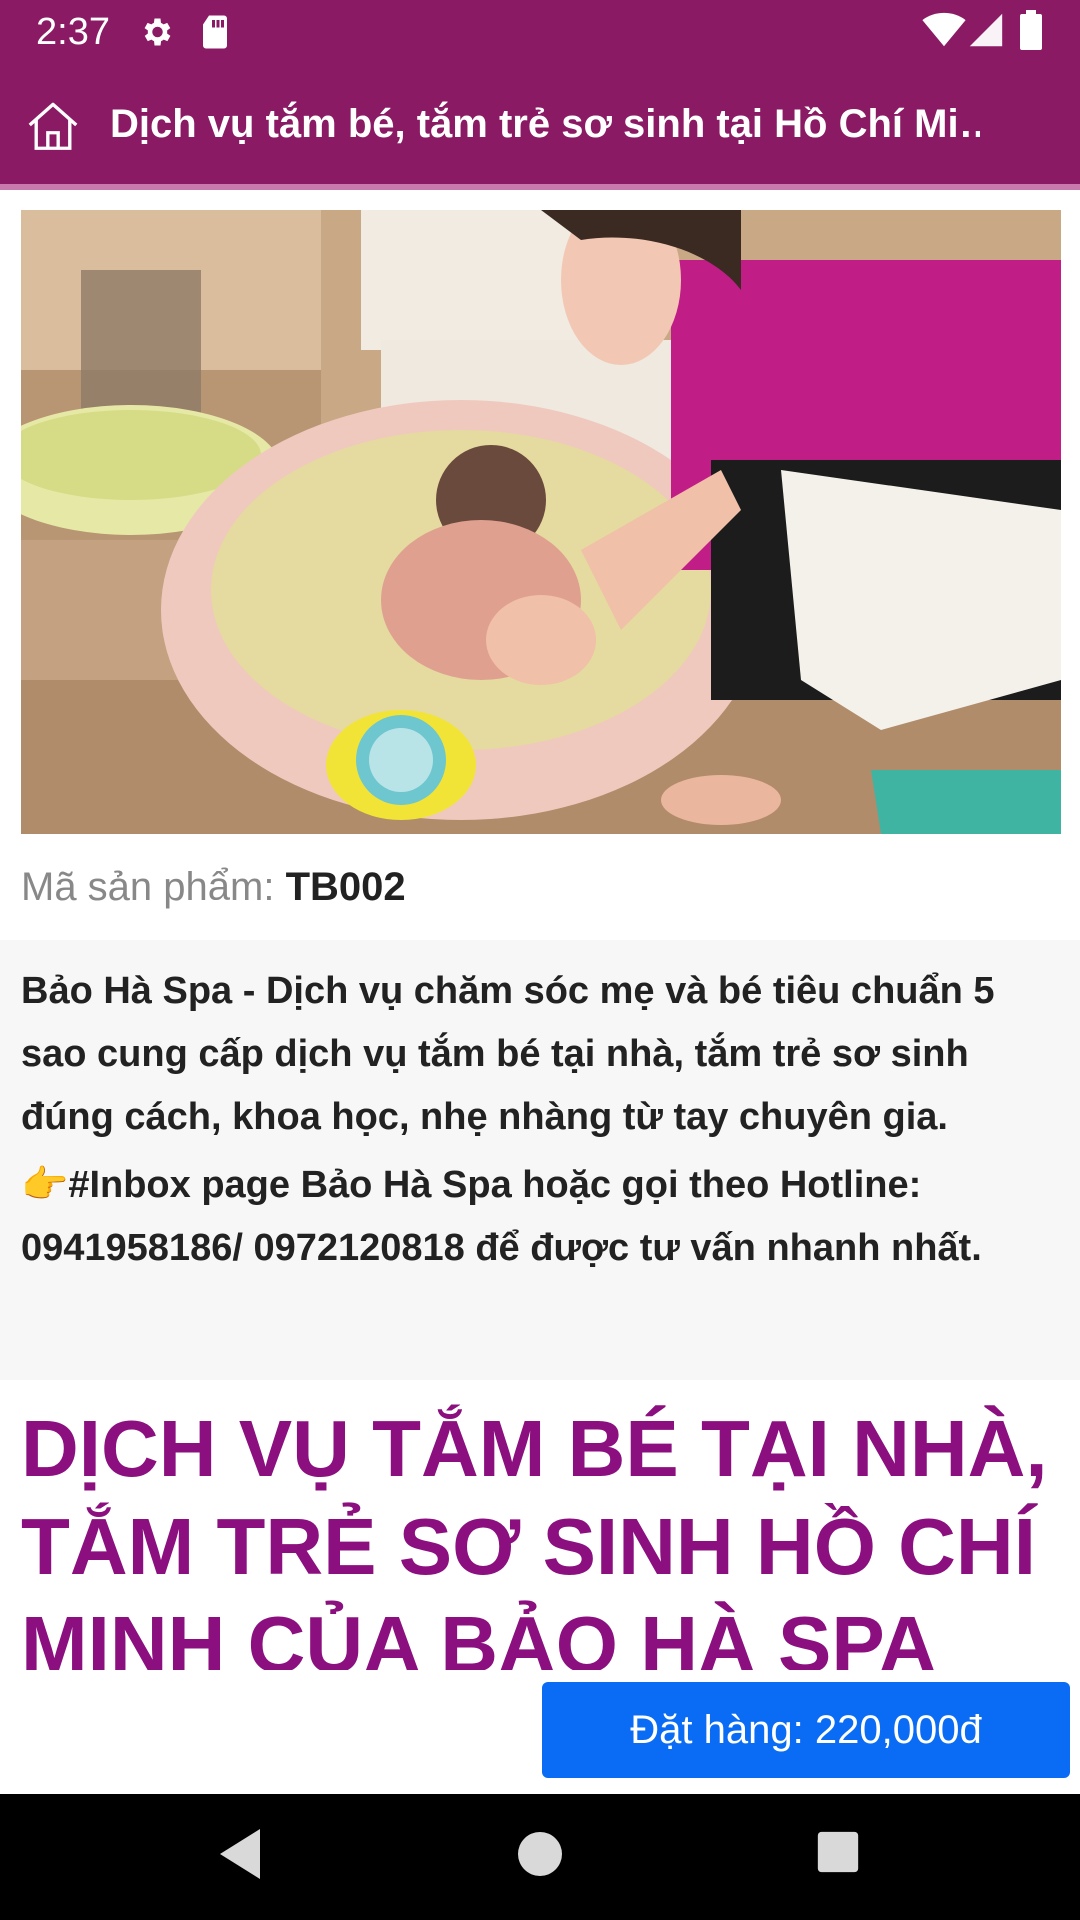 Image resolution: width=1080 pixels, height=1920 pixels. What do you see at coordinates (73, 32) in the screenshot?
I see `status-time: 2:37` at bounding box center [73, 32].